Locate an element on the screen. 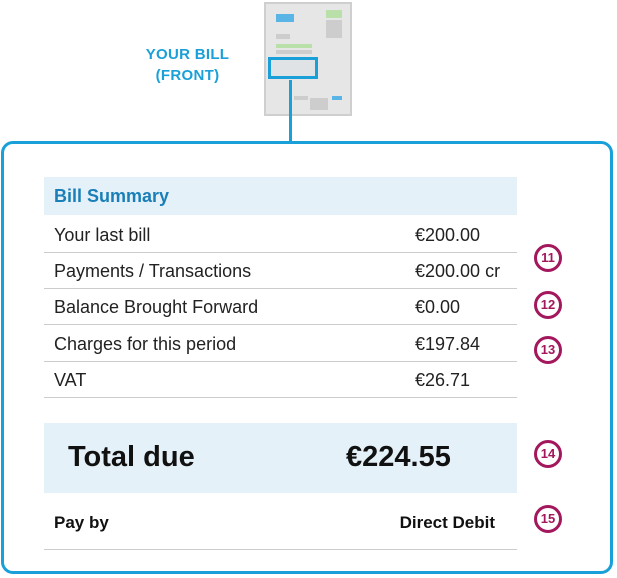  row-amount: €197.84 is located at coordinates (448, 344).